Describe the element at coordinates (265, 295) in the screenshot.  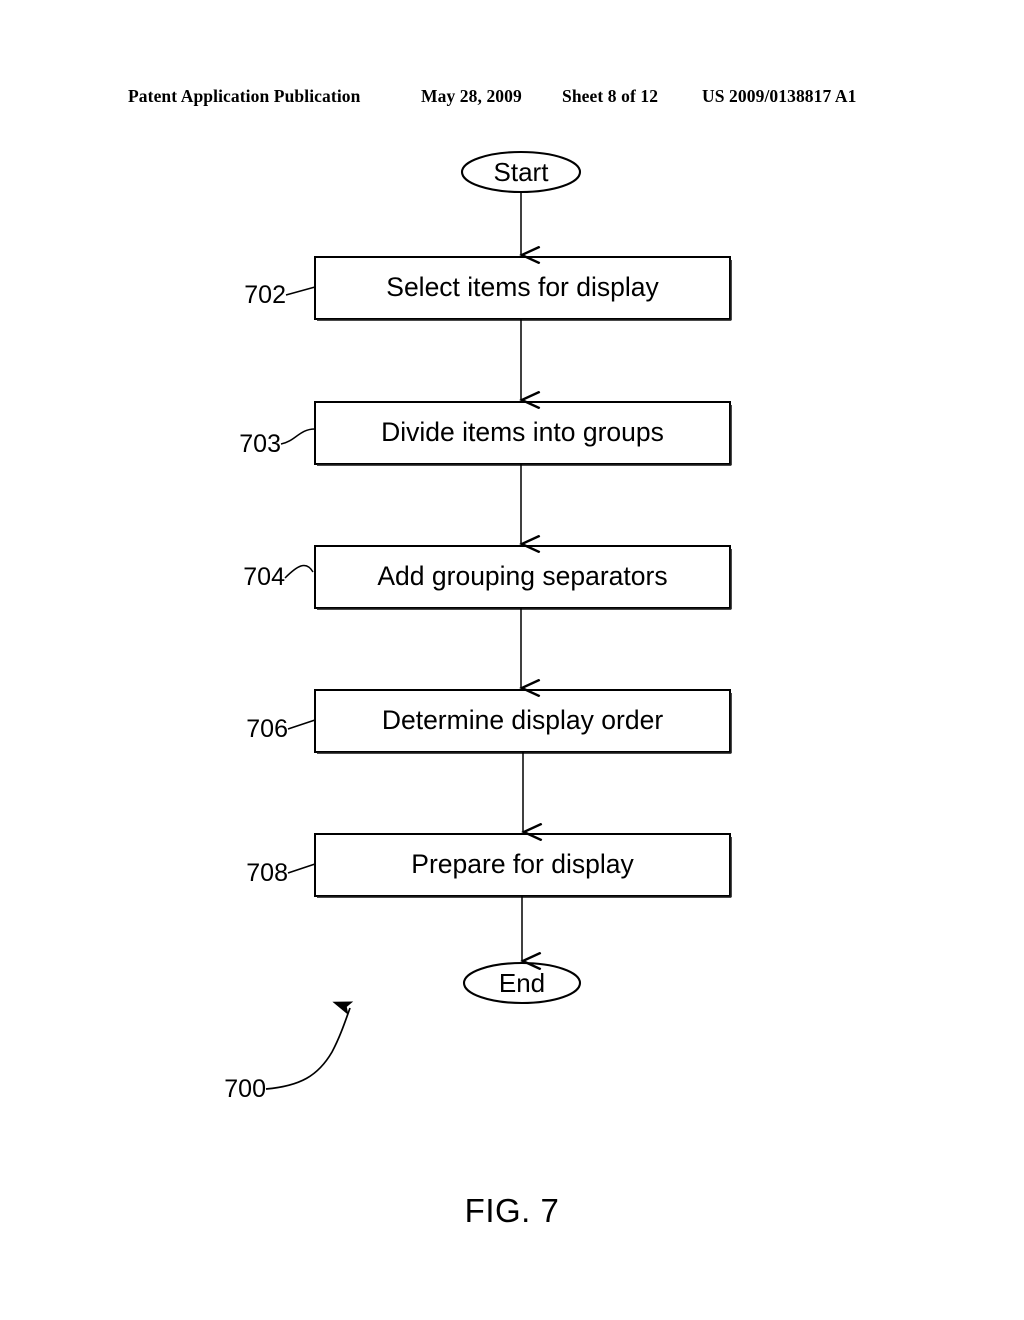
I see `reference-number-702: 702` at that location.